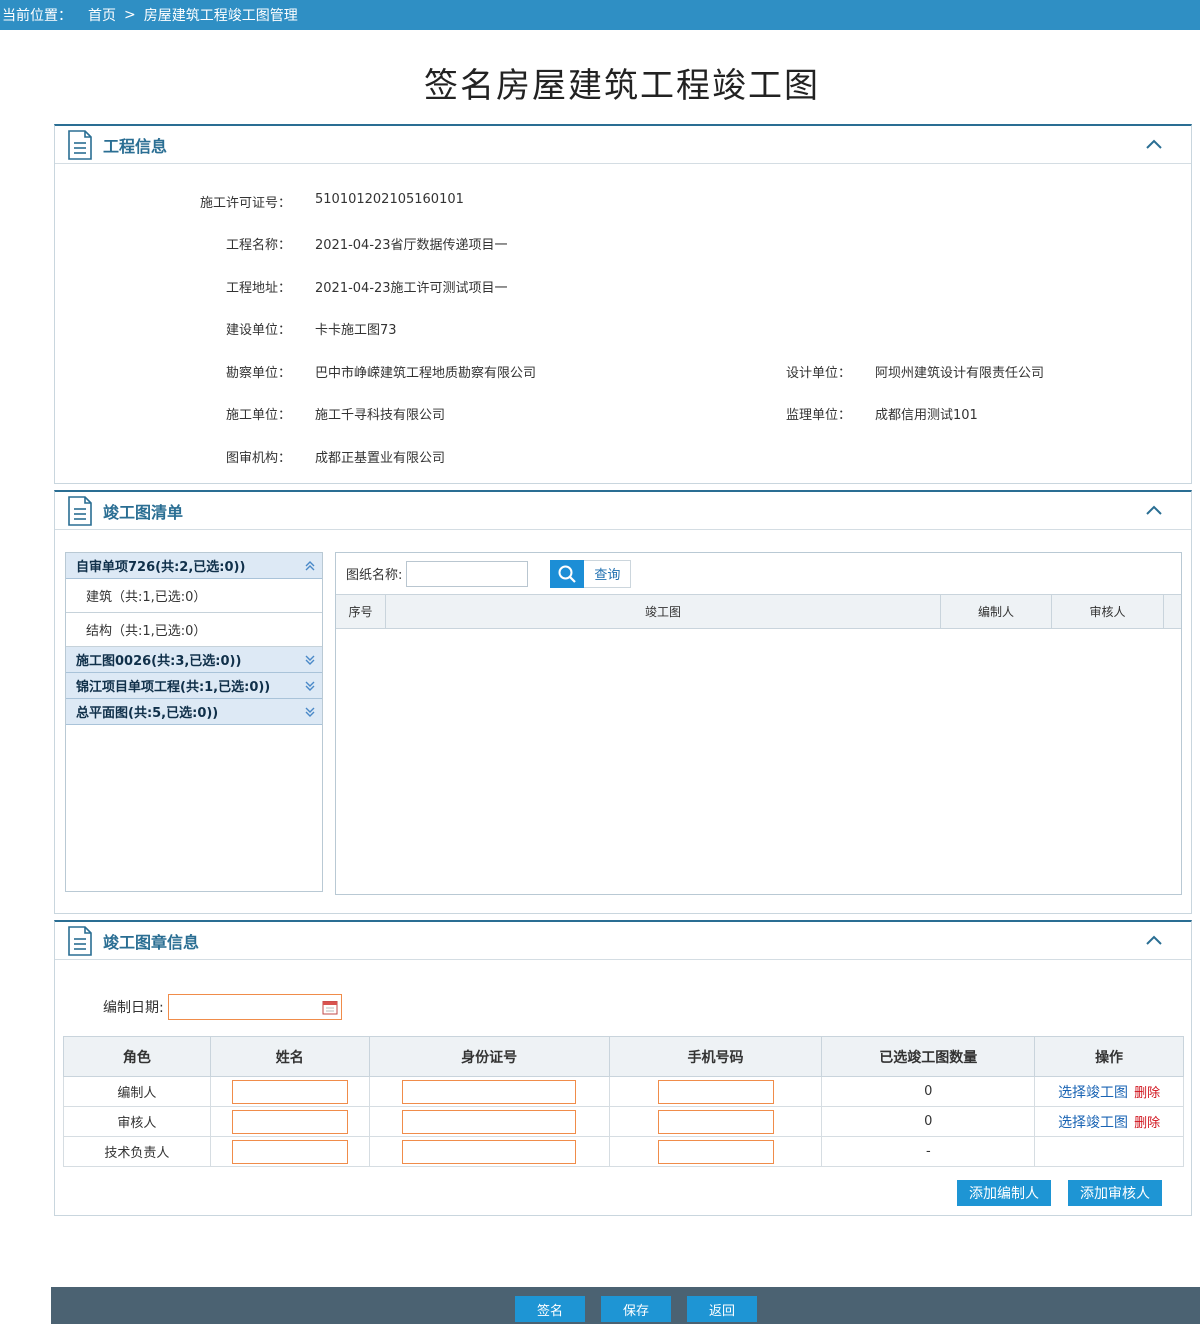  What do you see at coordinates (380, 415) in the screenshot?
I see `construction-value: 施工千寻科技有限公司` at bounding box center [380, 415].